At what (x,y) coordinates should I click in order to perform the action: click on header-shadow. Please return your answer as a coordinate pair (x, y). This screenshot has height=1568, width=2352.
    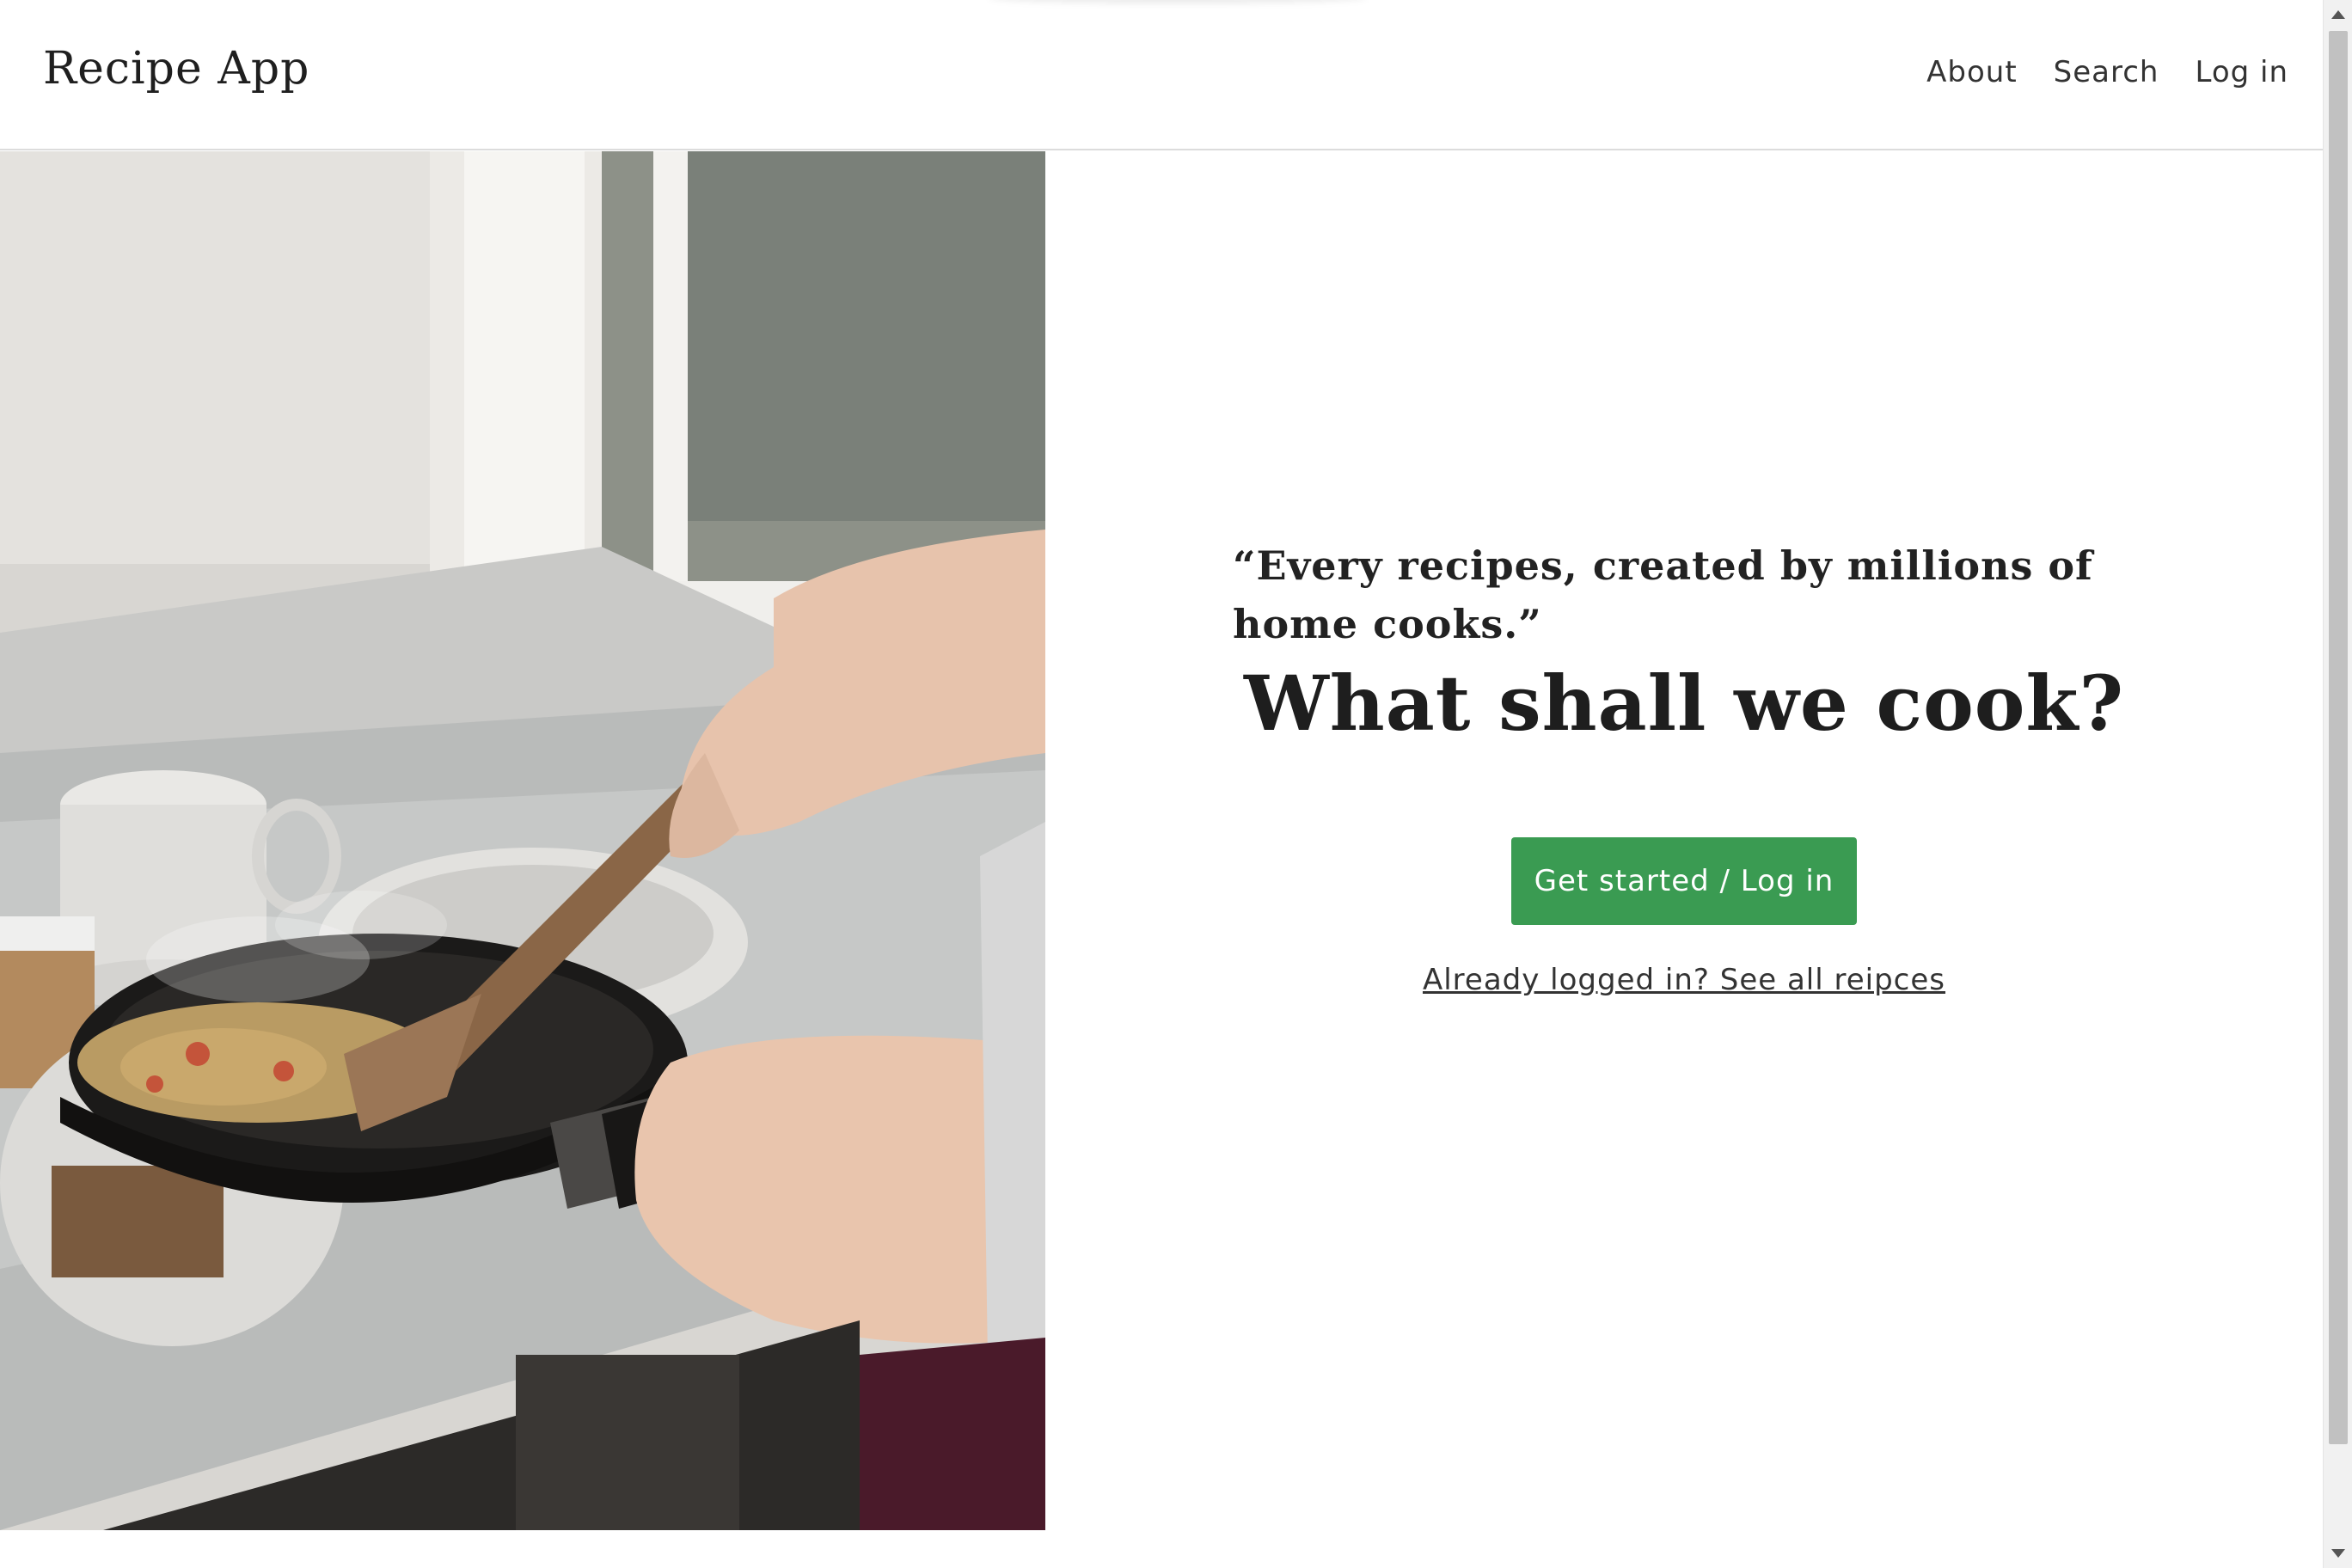
    Looking at the image, I should click on (1178, 1).